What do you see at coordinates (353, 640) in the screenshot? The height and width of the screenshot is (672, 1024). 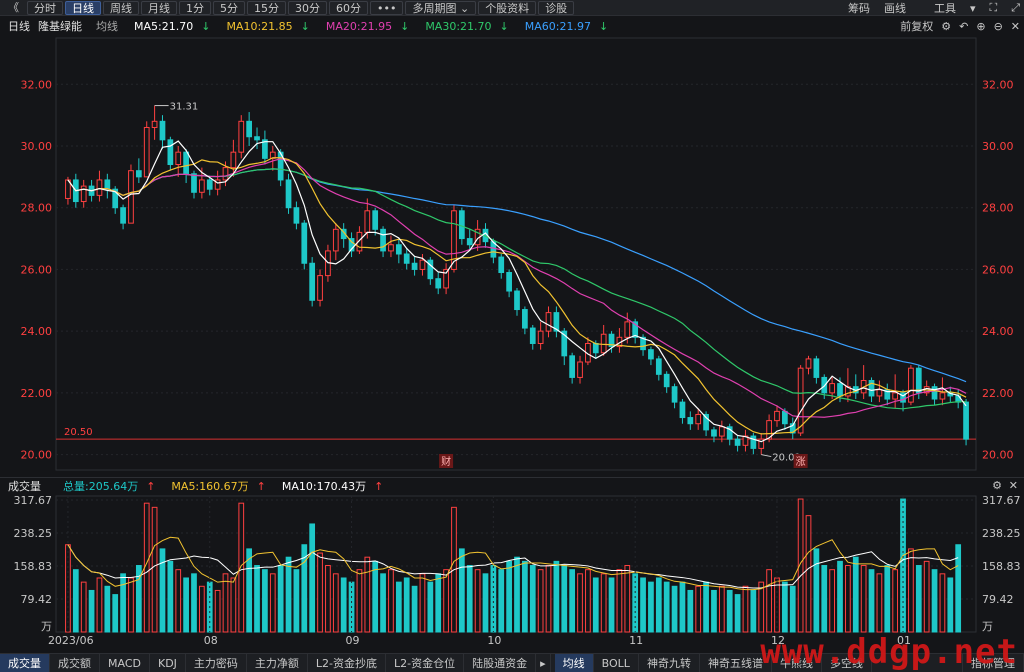 I see `date-tick: 09` at bounding box center [353, 640].